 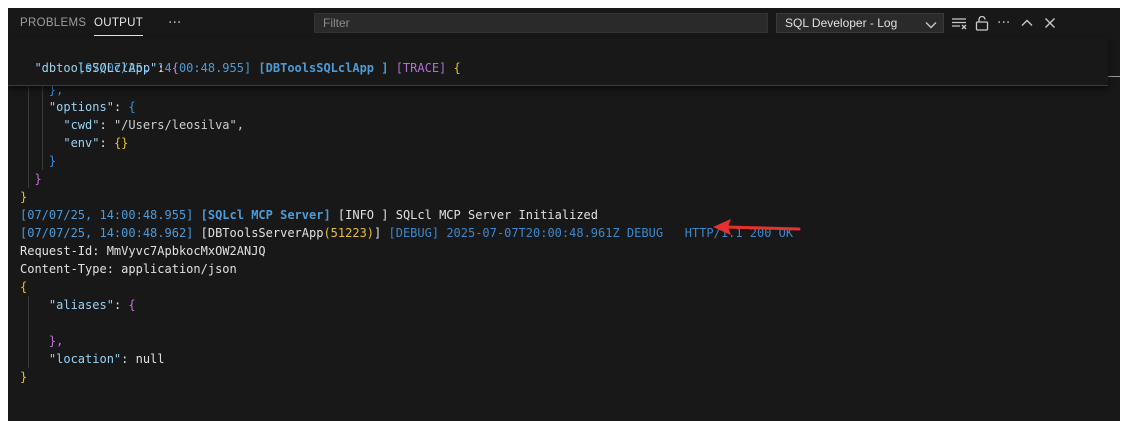 What do you see at coordinates (378, 233) in the screenshot?
I see `log-source-close: ]` at bounding box center [378, 233].